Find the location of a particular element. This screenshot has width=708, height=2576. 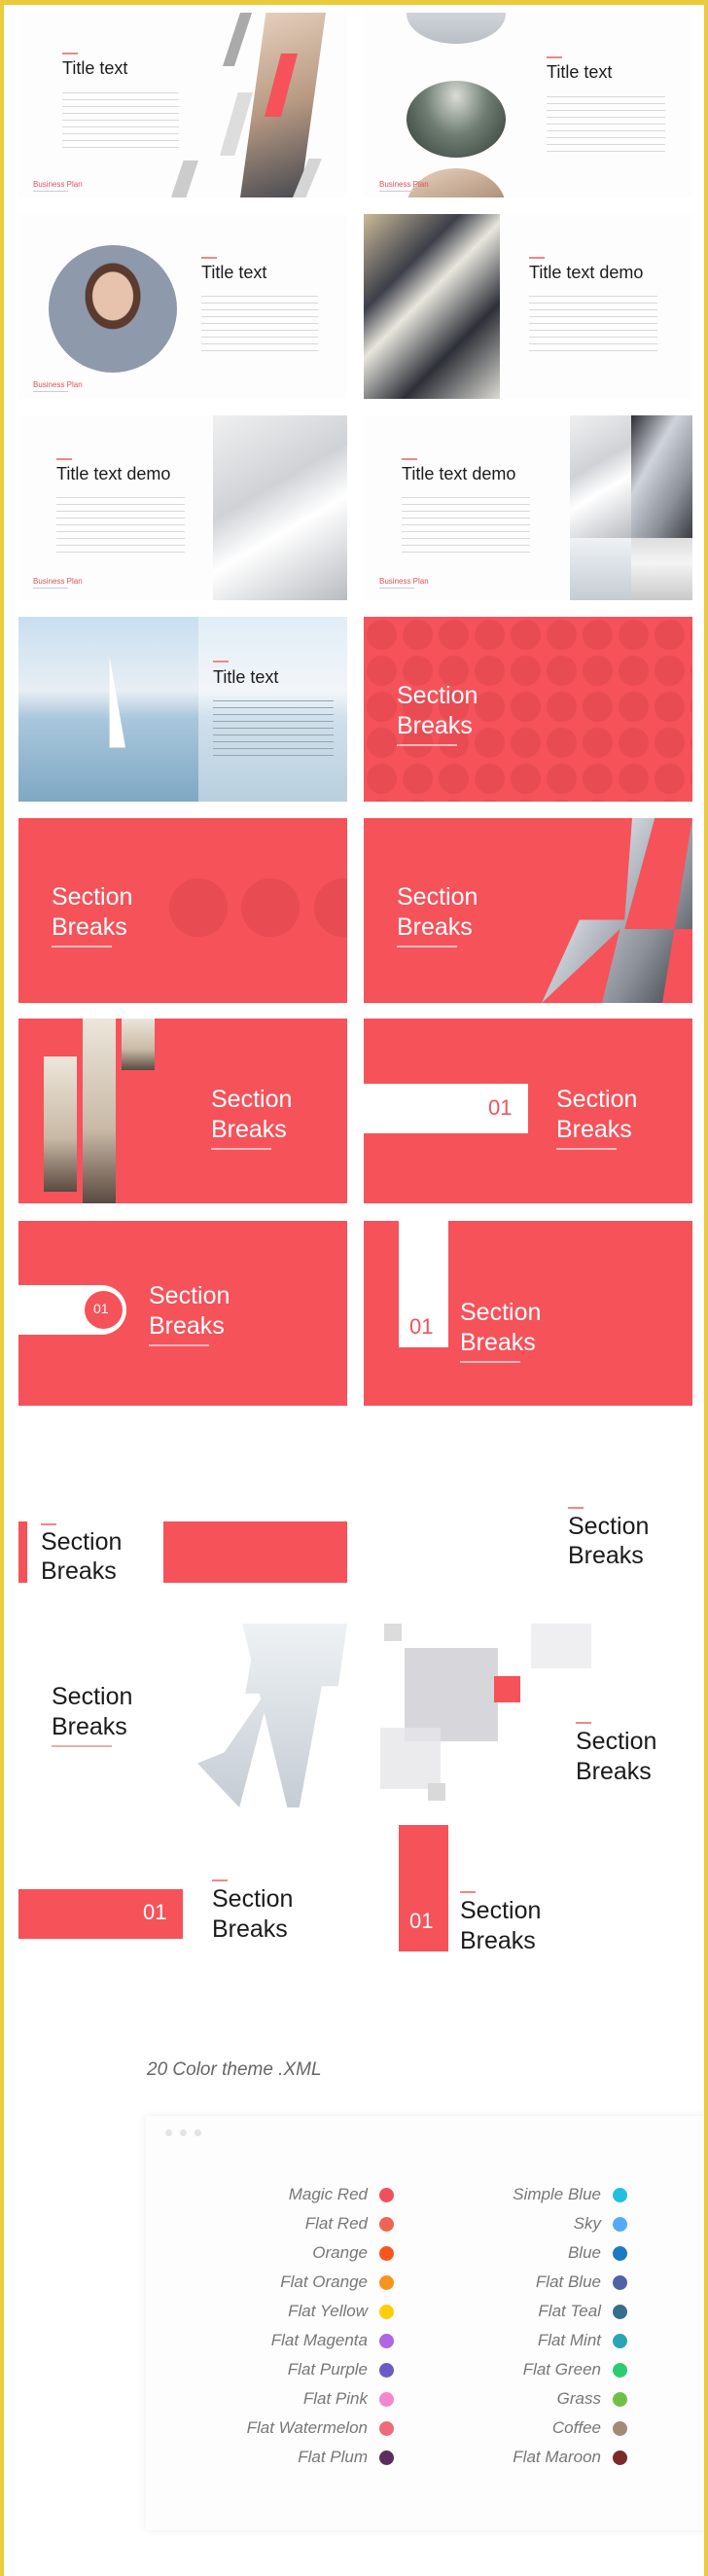

stripe is located at coordinates (237, 39).